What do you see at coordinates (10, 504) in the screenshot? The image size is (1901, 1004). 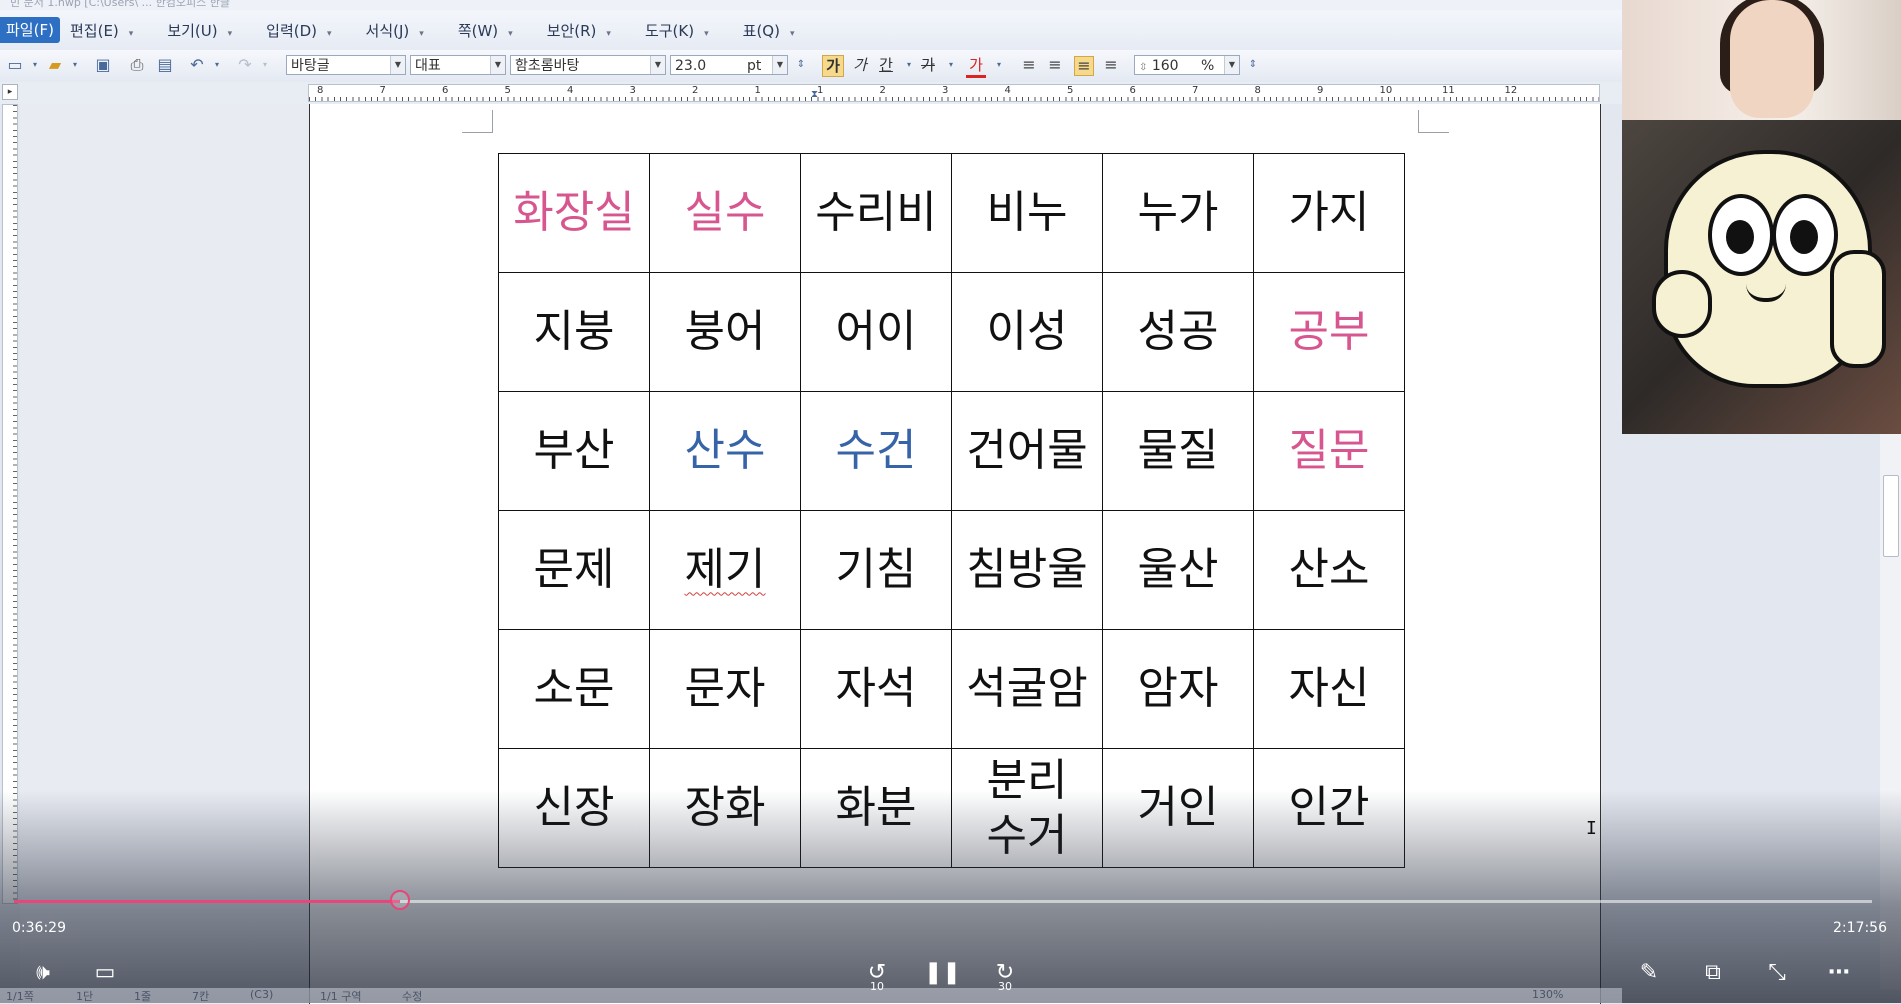 I see `vertical-ruler` at bounding box center [10, 504].